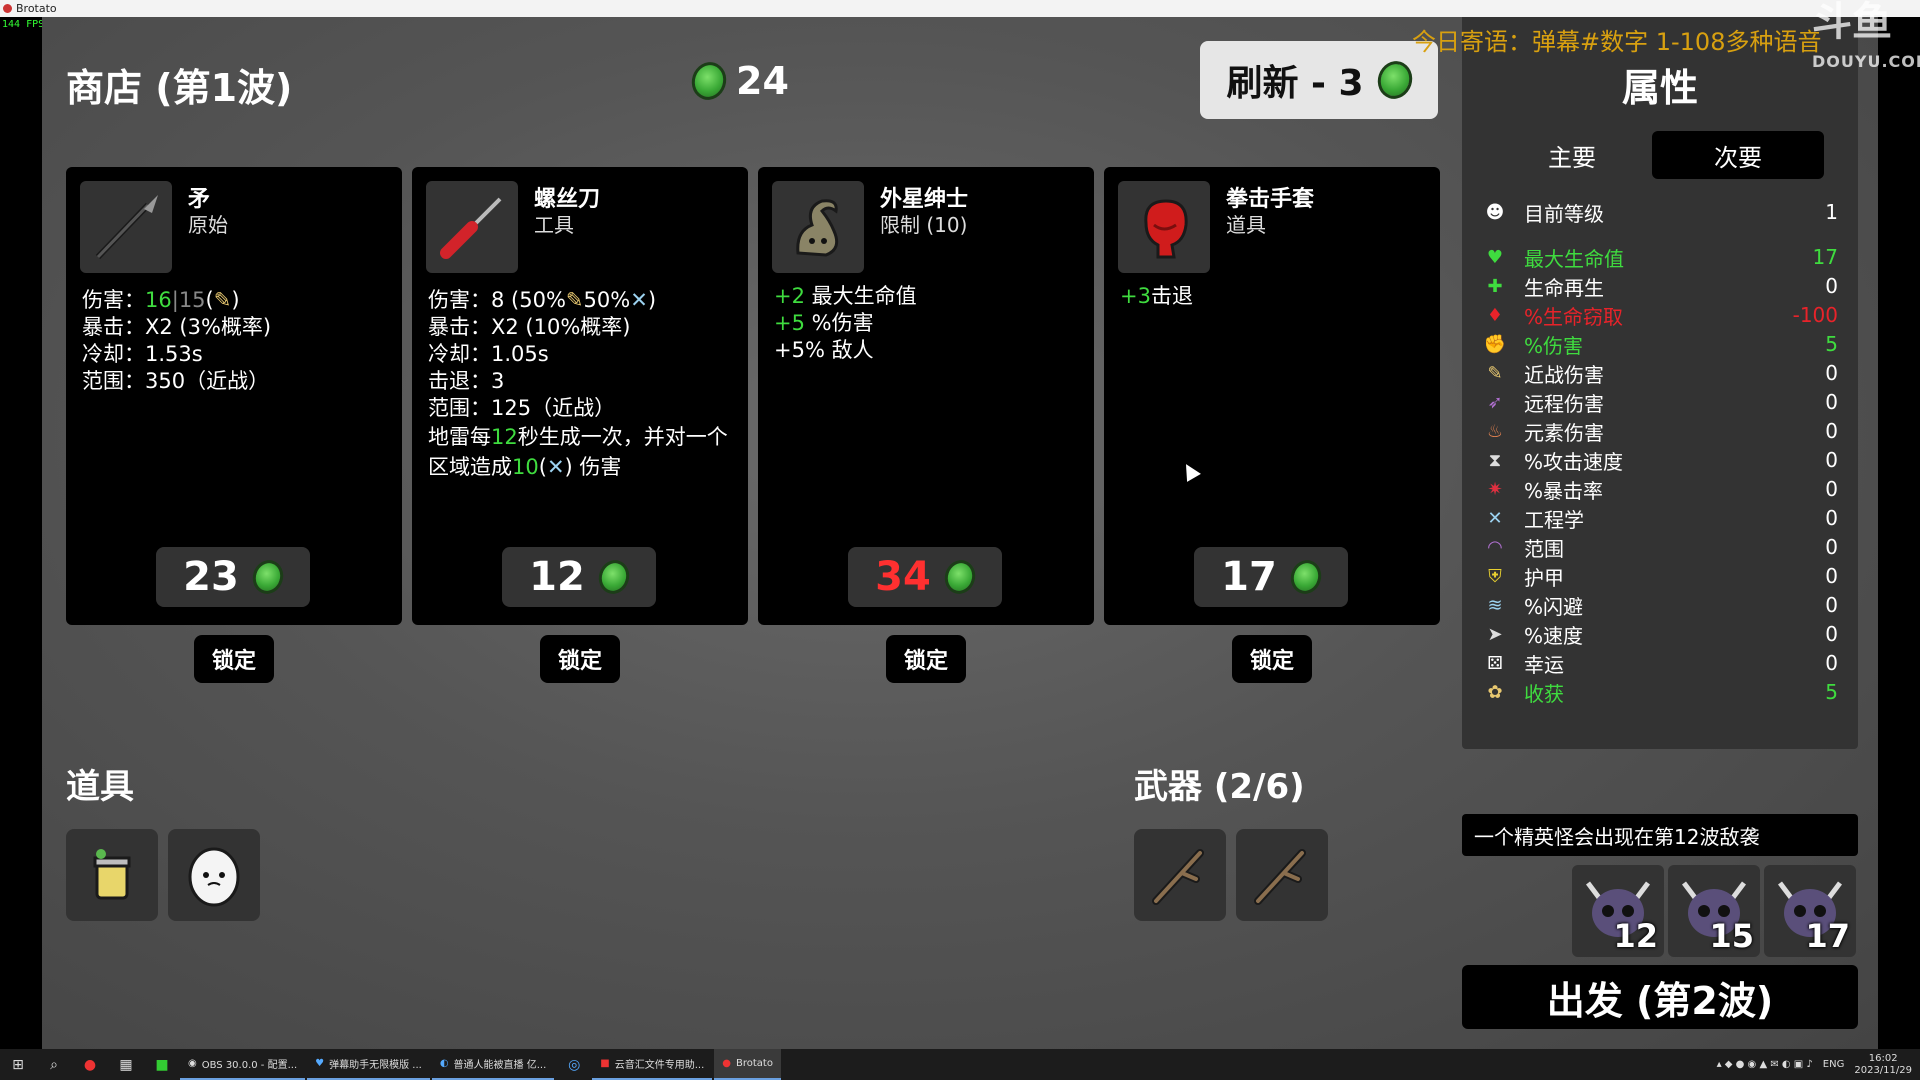 This screenshot has height=1080, width=1920. Describe the element at coordinates (925, 577) in the screenshot. I see `buy-button: 34` at that location.